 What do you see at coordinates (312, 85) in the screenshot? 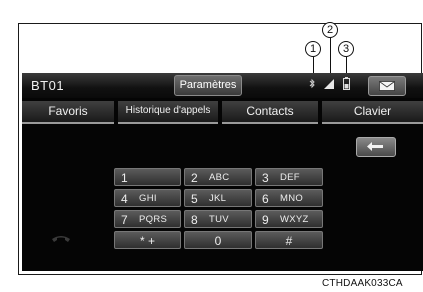
I see `bluetooth-icon` at bounding box center [312, 85].